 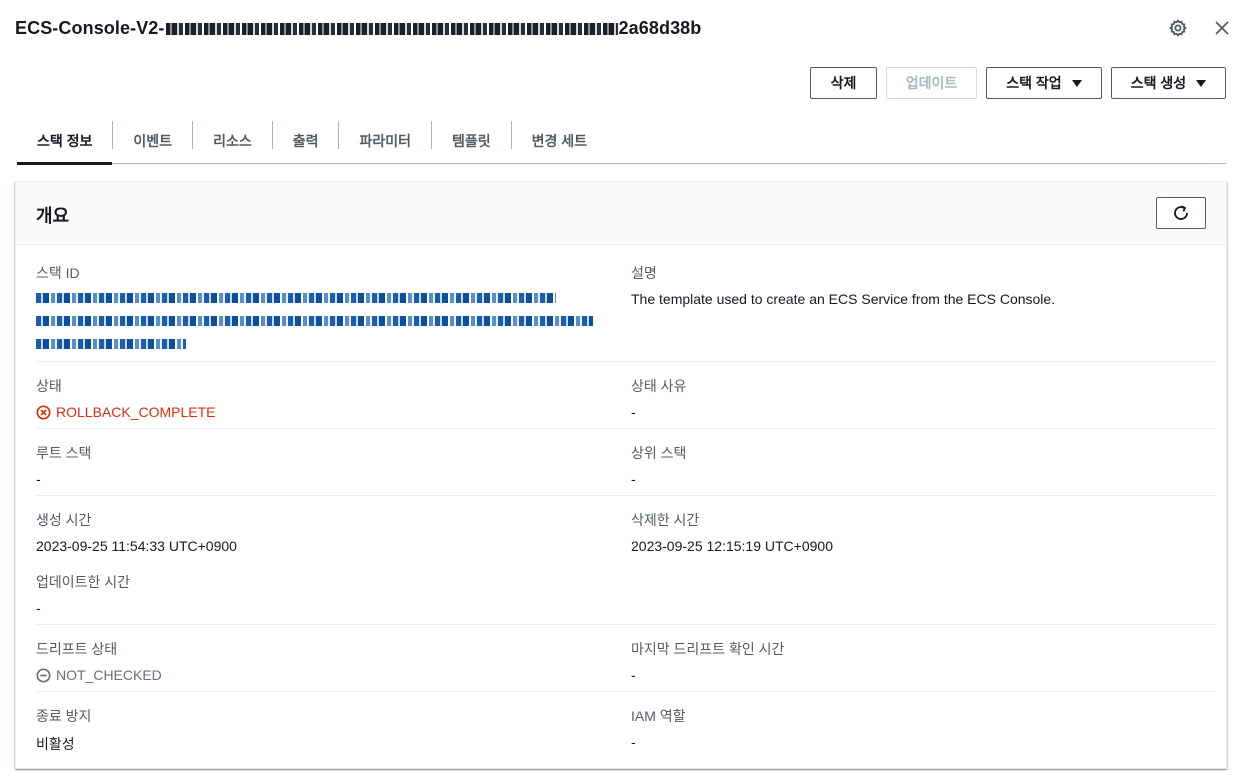 I want to click on stack-id-value, so click(x=316, y=321).